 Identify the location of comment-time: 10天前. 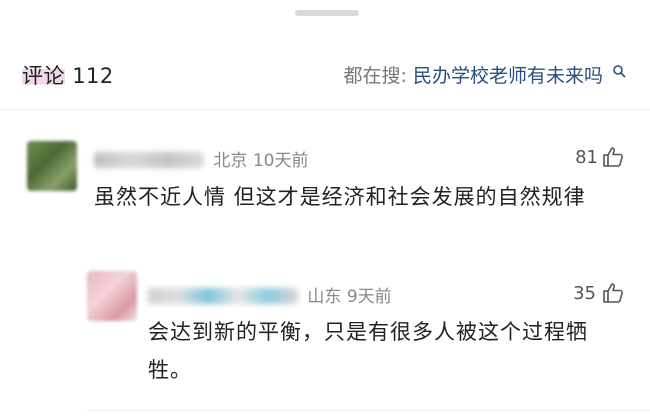
(280, 161).